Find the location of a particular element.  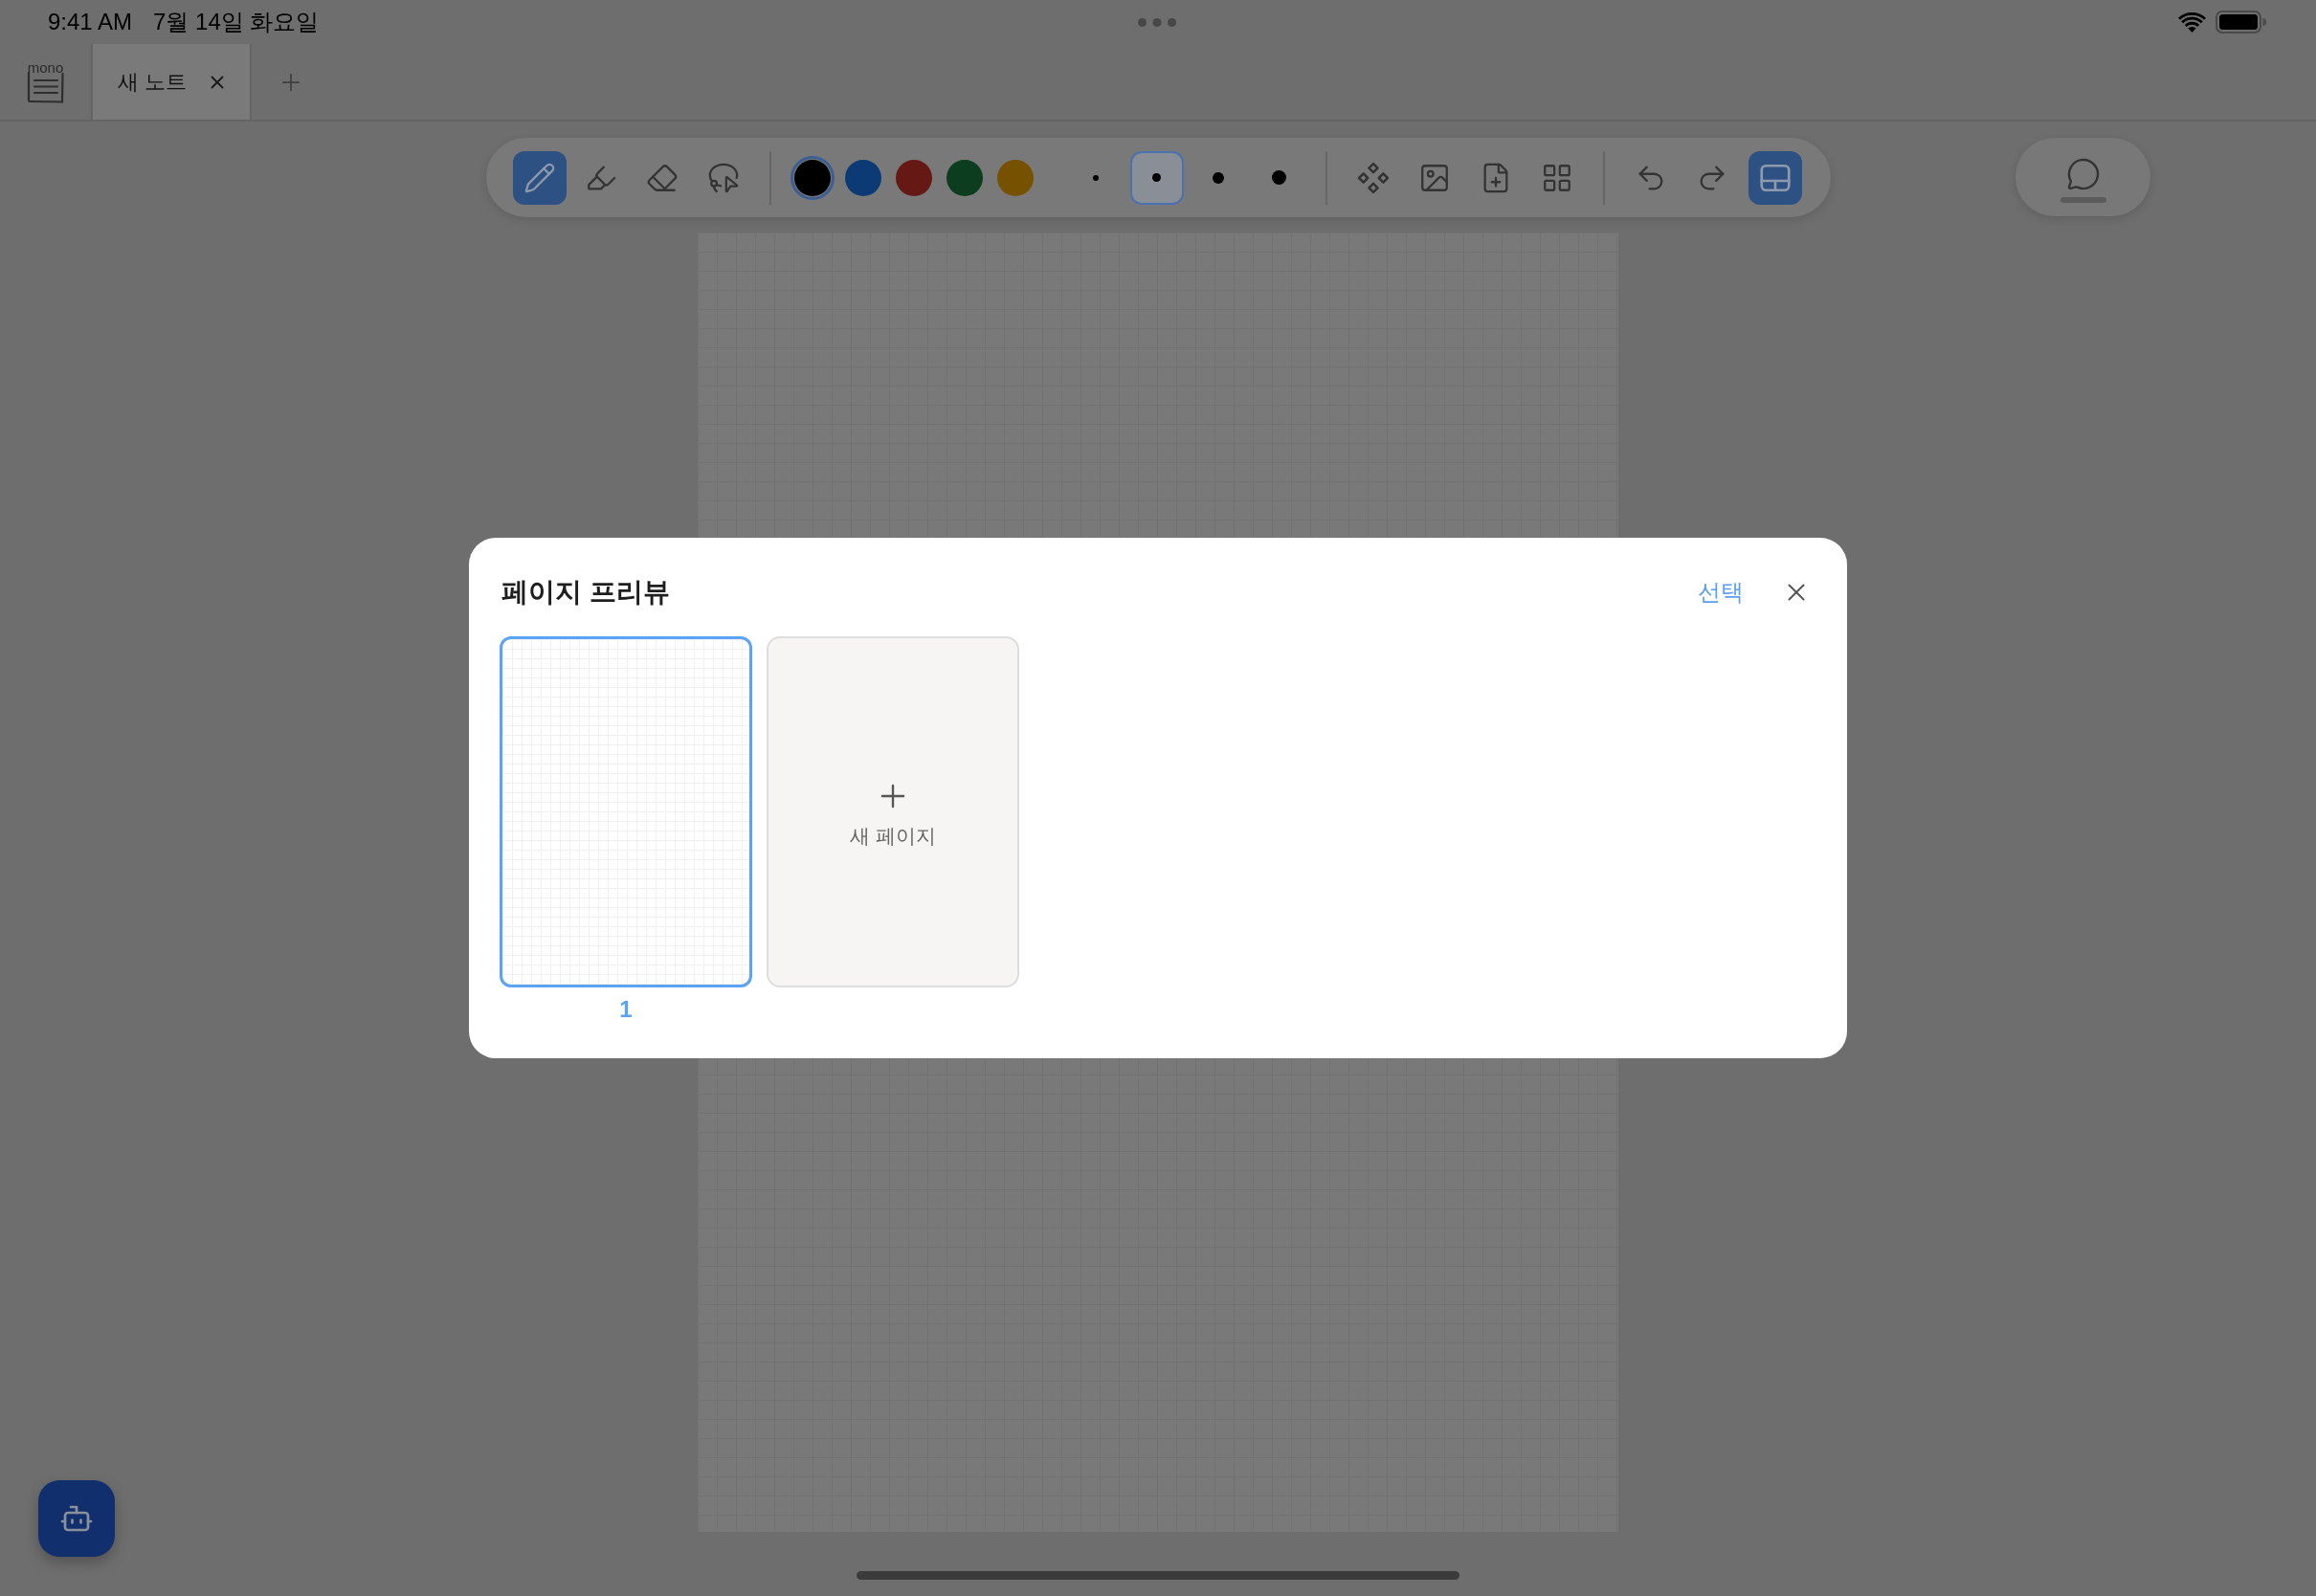

more-dots-icon is located at coordinates (1157, 22).